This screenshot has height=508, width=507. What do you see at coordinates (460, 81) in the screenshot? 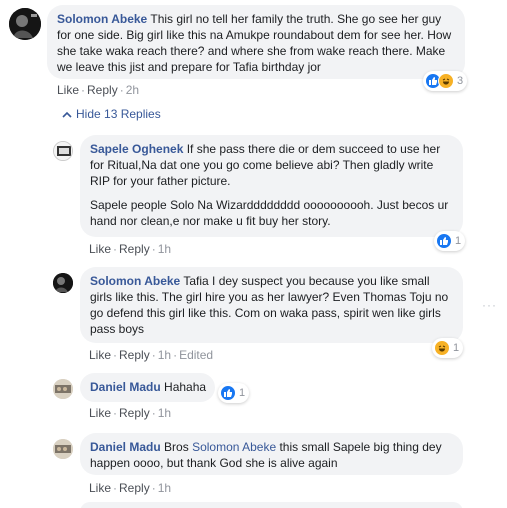
I see `reaction-count: 3` at bounding box center [460, 81].